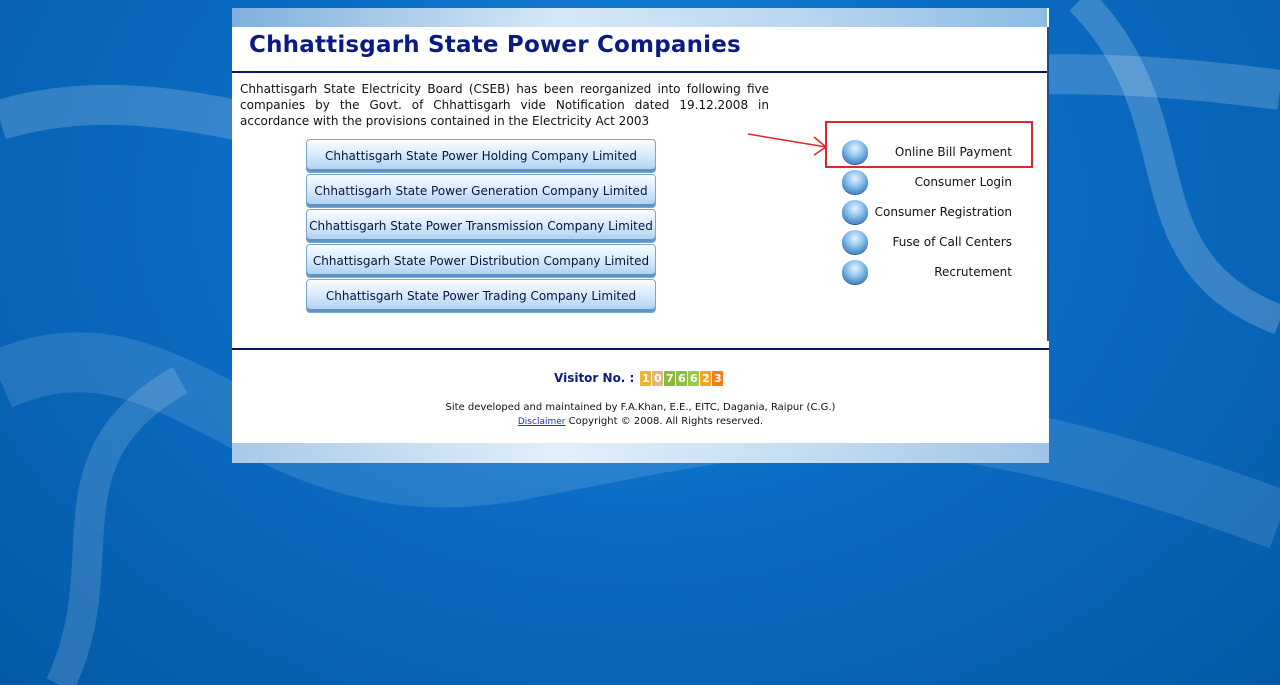 This screenshot has height=685, width=1280. Describe the element at coordinates (640, 72) in the screenshot. I see `header-divider` at that location.